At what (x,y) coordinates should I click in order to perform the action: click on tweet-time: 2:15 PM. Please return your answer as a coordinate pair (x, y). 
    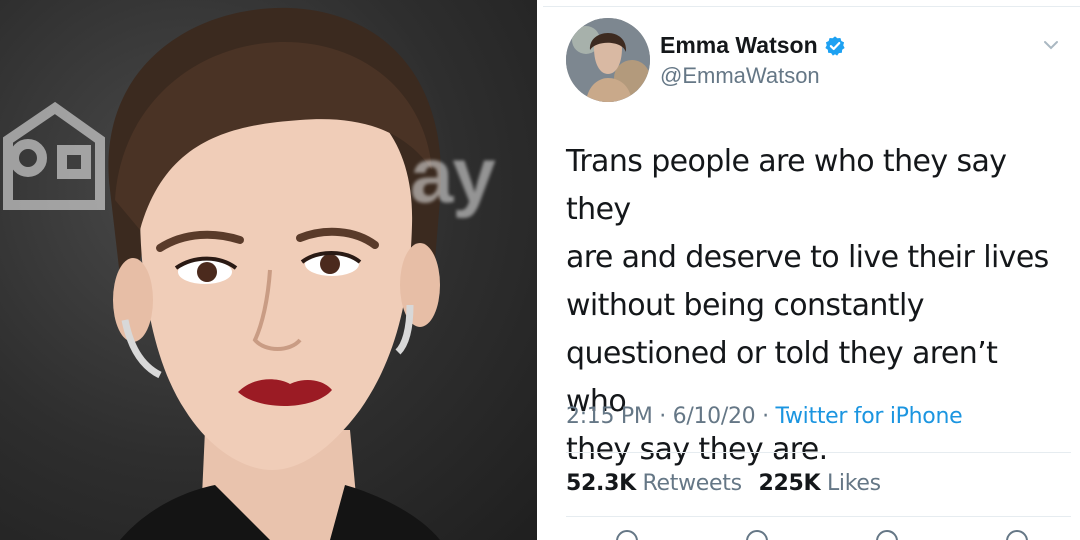
    Looking at the image, I should click on (609, 416).